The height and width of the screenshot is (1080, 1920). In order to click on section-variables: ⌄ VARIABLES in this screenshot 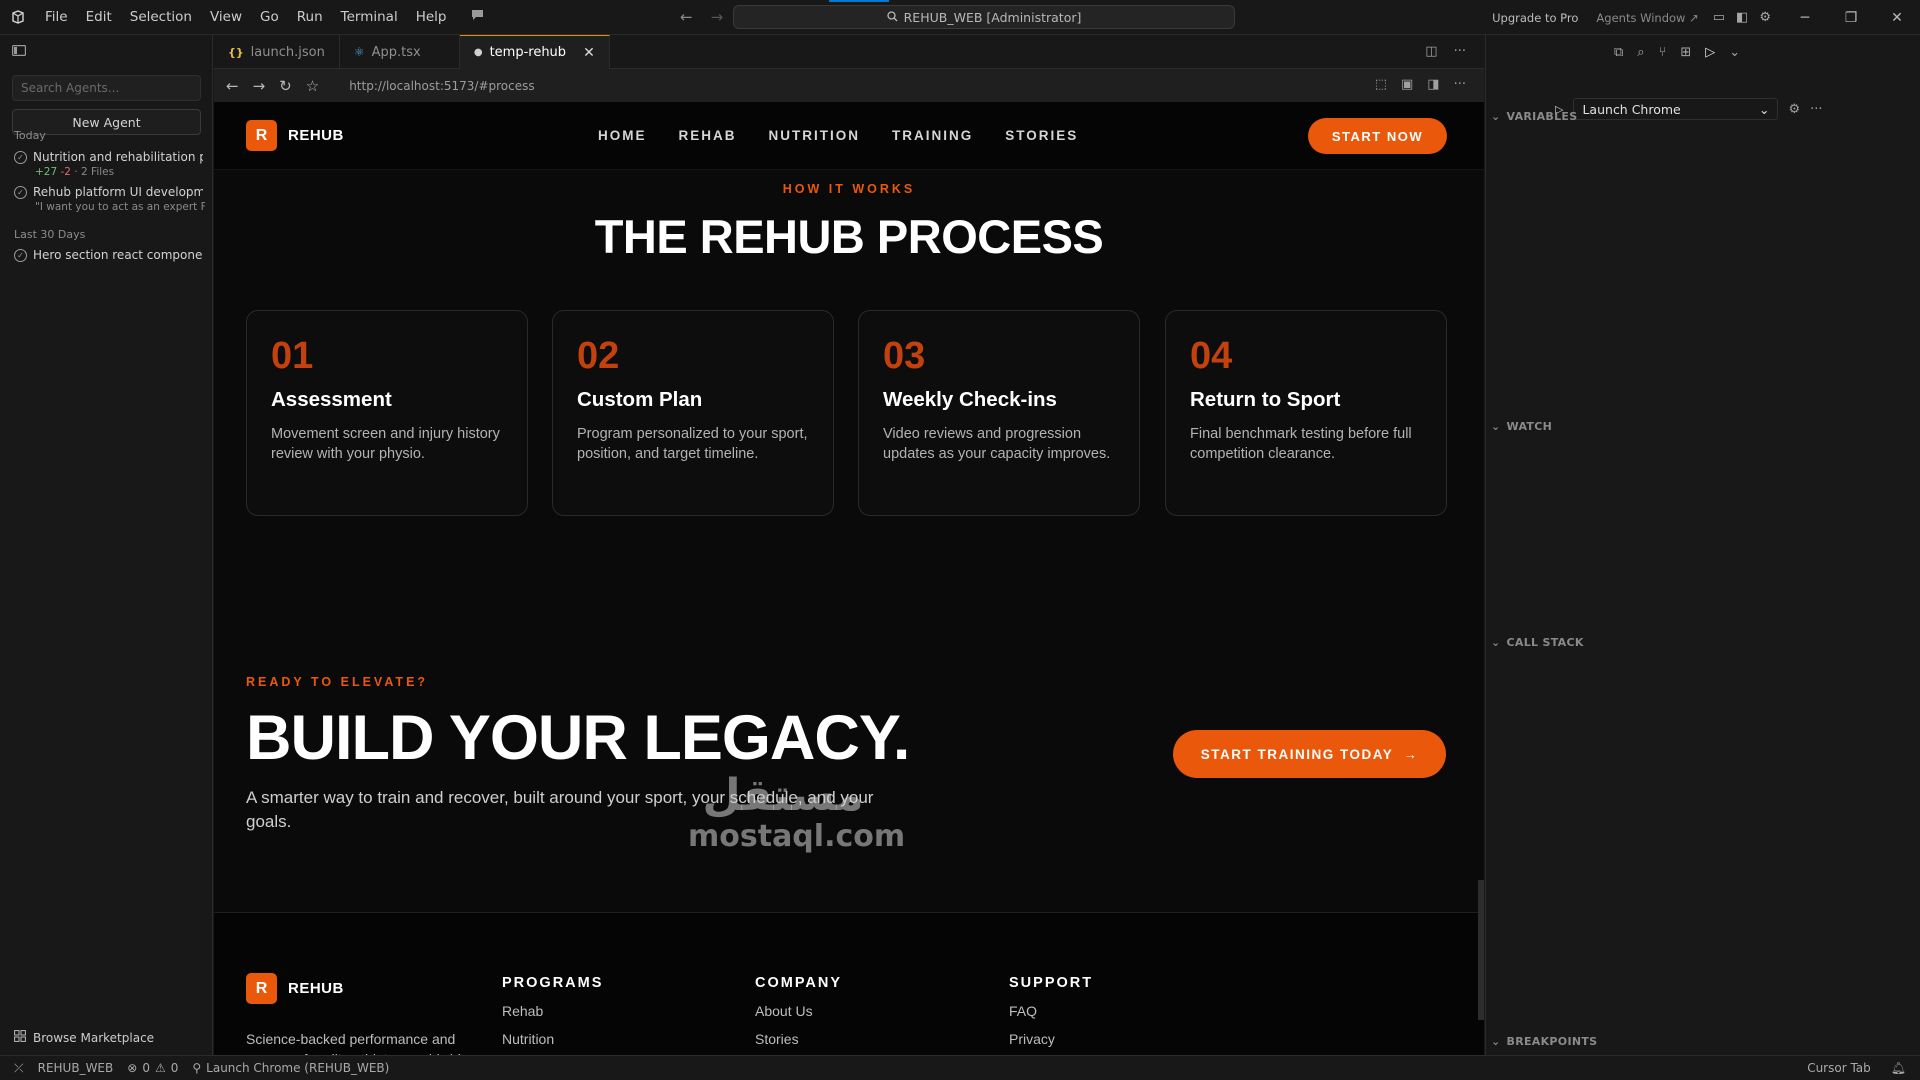, I will do `click(1534, 116)`.